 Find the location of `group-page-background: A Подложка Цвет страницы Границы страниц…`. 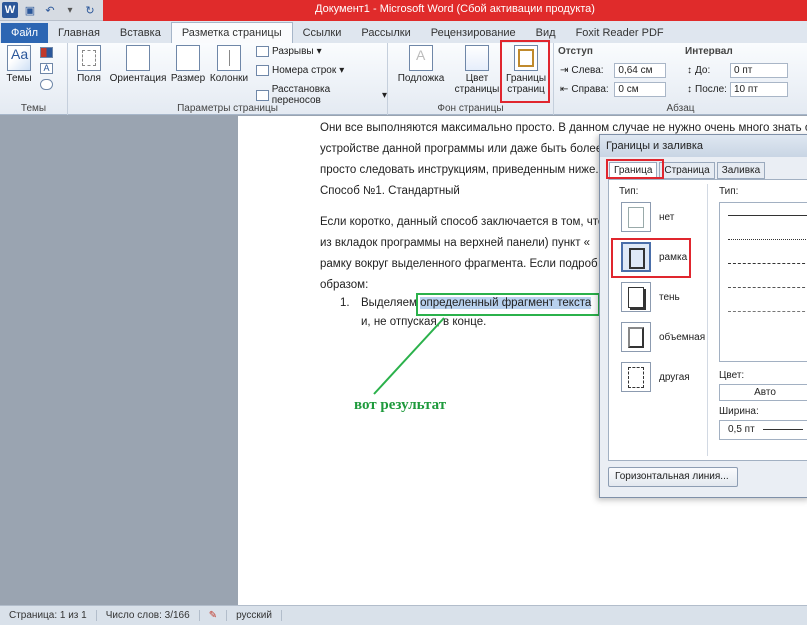

group-page-background: A Подложка Цвет страницы Границы страниц… is located at coordinates (471, 77).